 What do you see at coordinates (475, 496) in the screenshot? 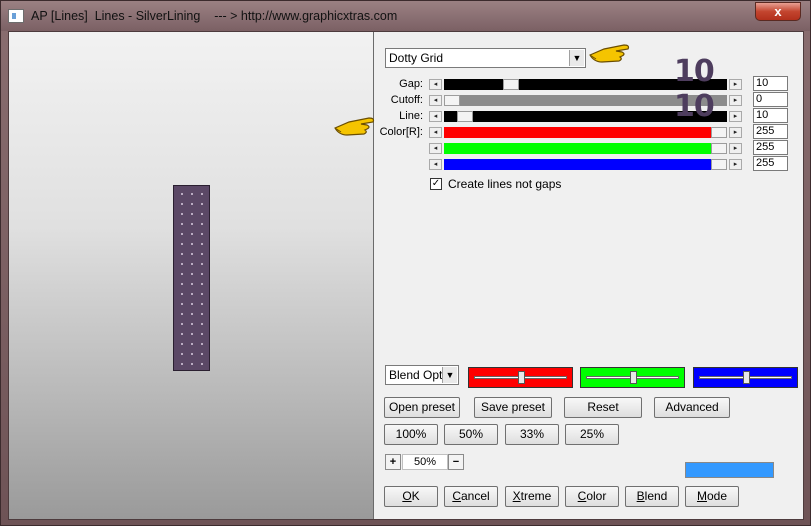
I see `button-label-rest: ancel` at bounding box center [475, 496].